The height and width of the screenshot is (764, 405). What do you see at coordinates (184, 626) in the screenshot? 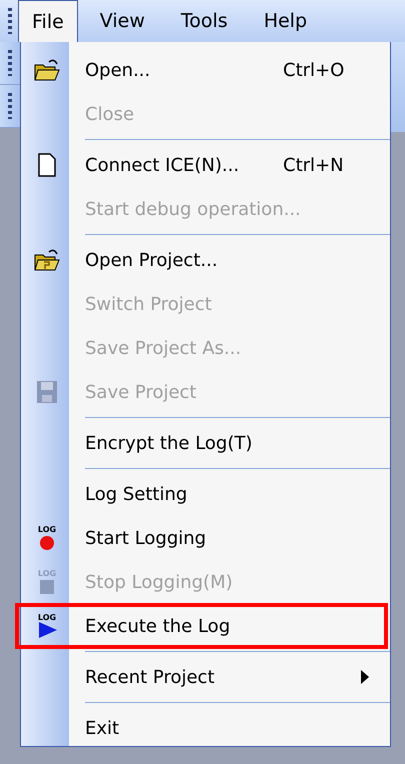
I see `menu-item: Execute the Log` at bounding box center [184, 626].